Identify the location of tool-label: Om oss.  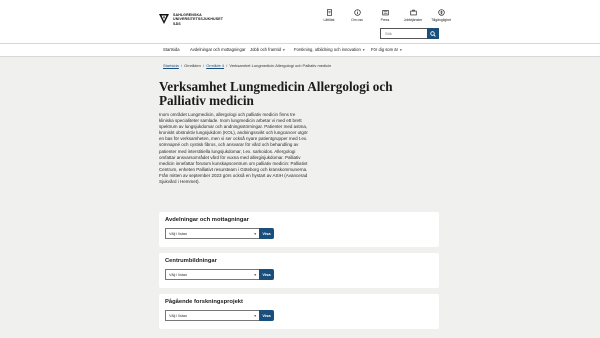
(357, 20).